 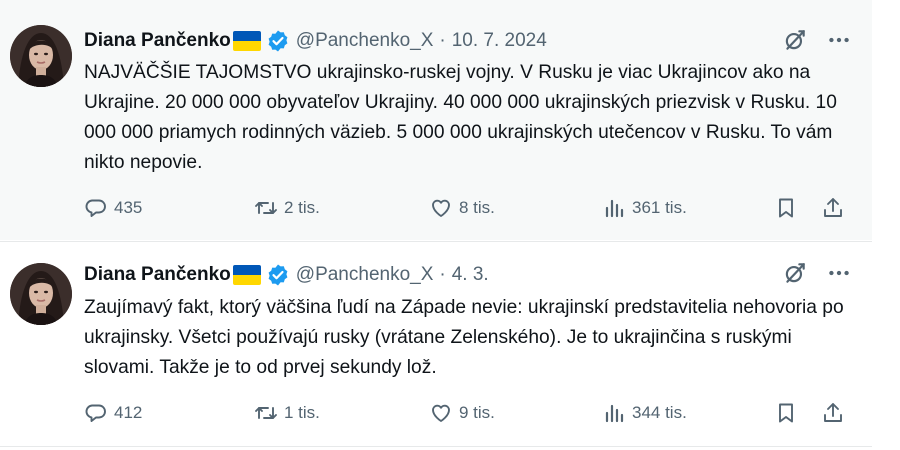 I want to click on views-button: 361 tis., so click(x=644, y=208).